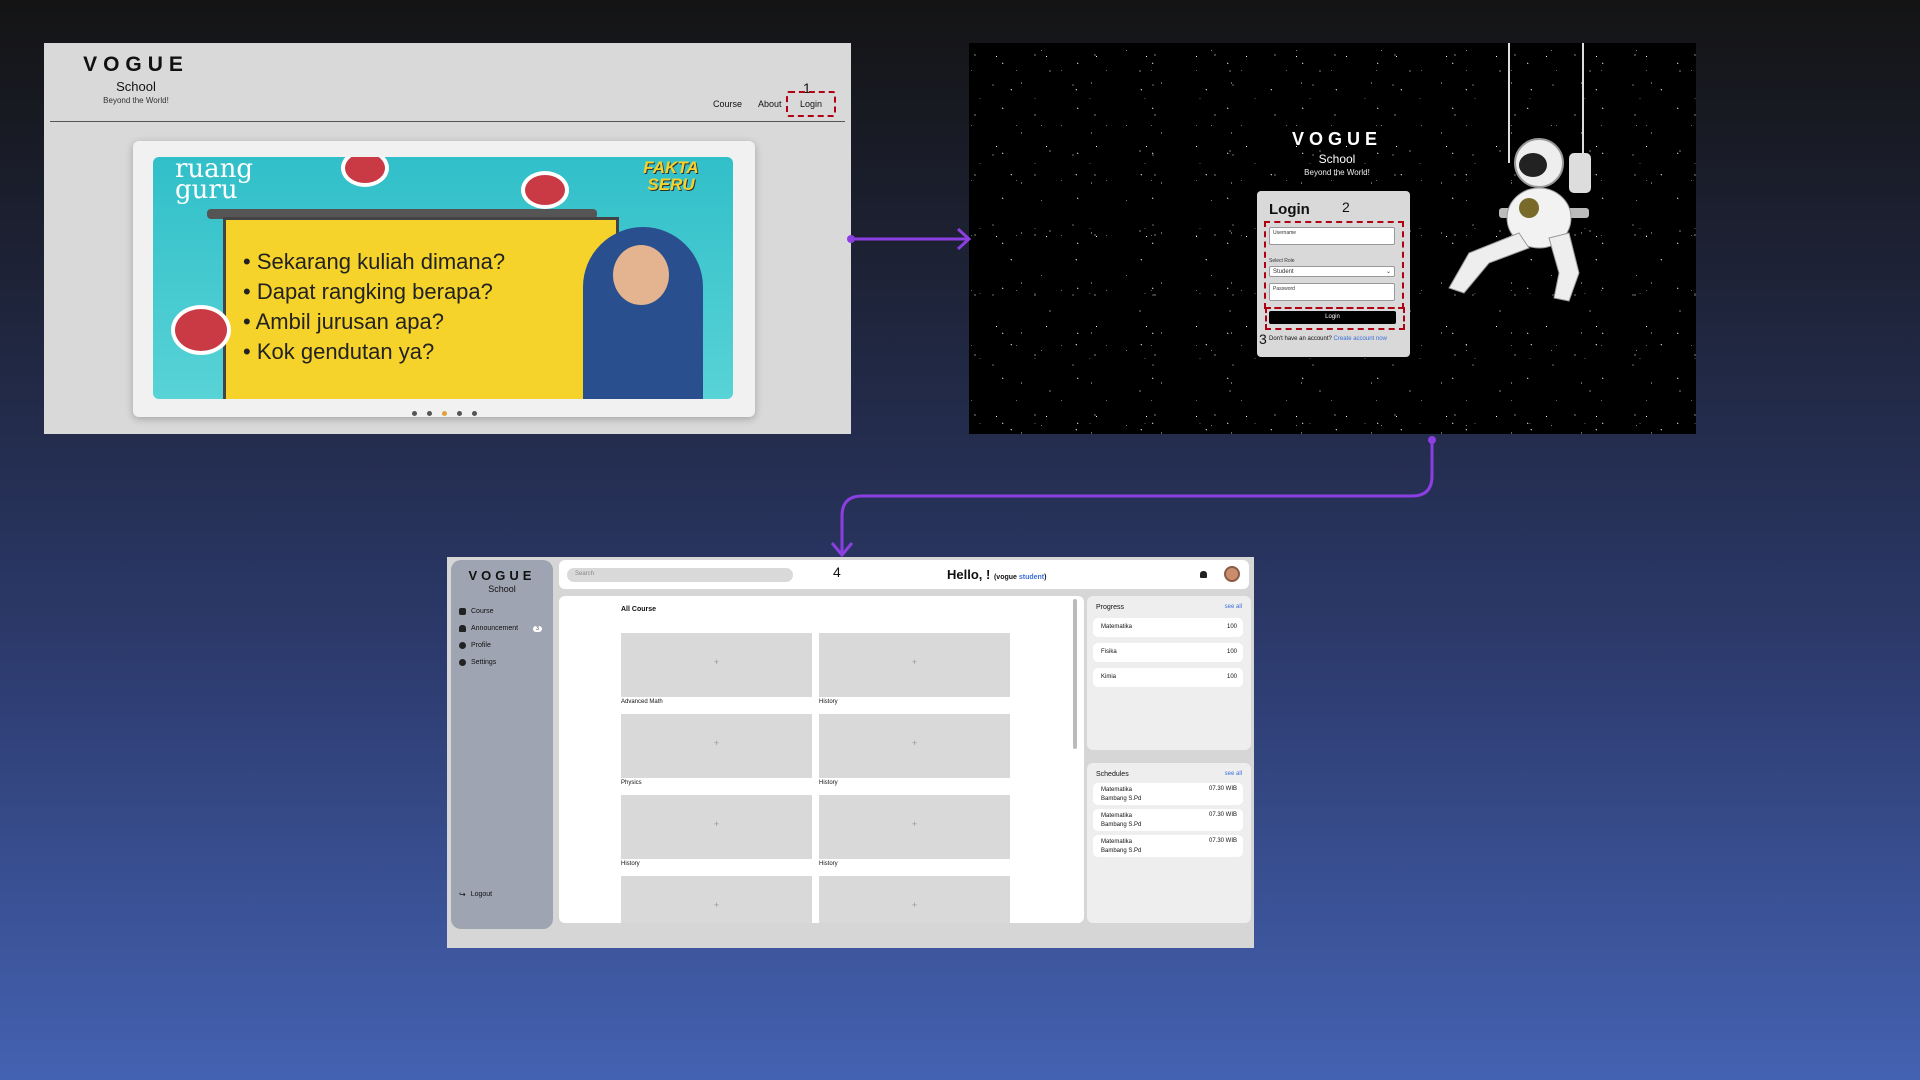 The image size is (1920, 1080). I want to click on flow-arrows, so click(1133, 392).